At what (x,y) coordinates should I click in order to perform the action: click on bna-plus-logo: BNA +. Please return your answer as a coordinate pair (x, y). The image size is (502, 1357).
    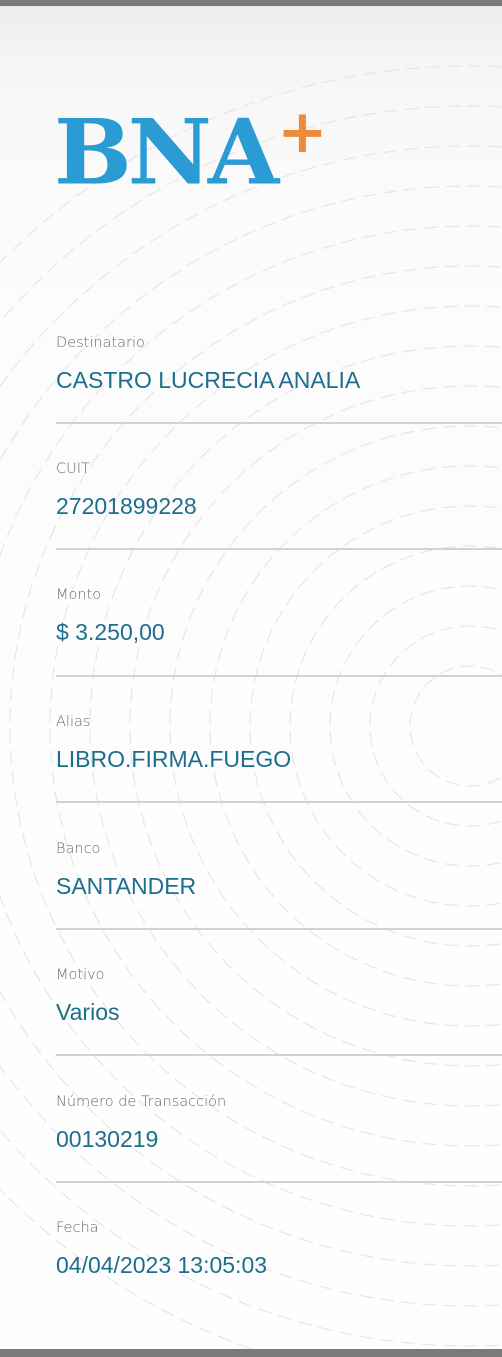
    Looking at the image, I should click on (191, 152).